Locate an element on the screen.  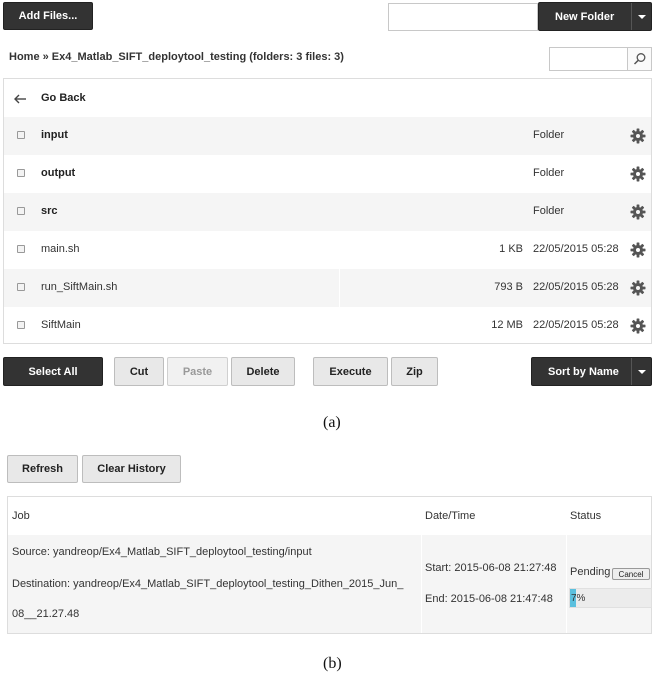
job-progress-bar: 7% is located at coordinates (610, 598).